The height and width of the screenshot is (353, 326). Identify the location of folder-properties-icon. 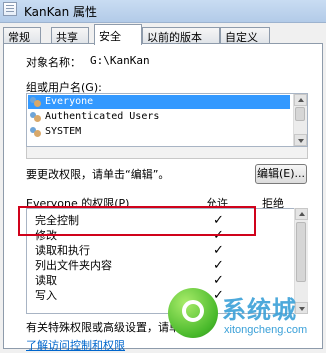
(10, 9).